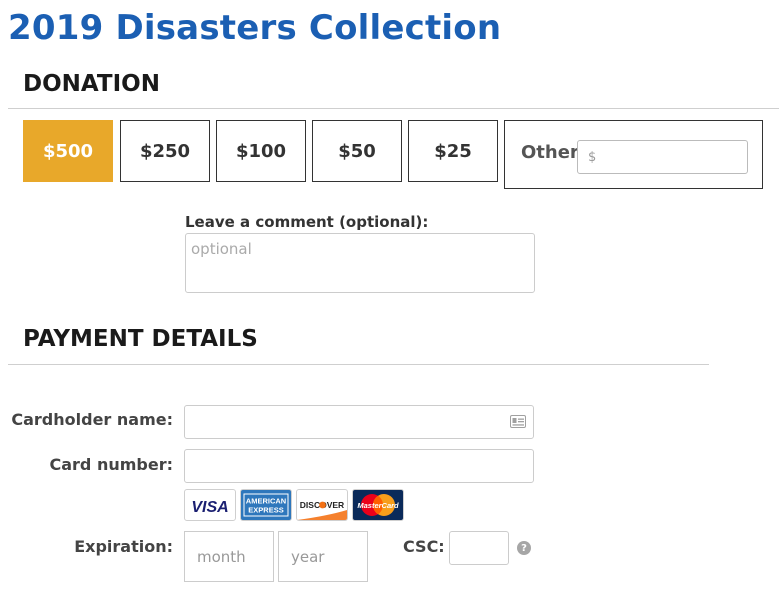  I want to click on amex-logo-text-top: AMERICAN, so click(266, 501).